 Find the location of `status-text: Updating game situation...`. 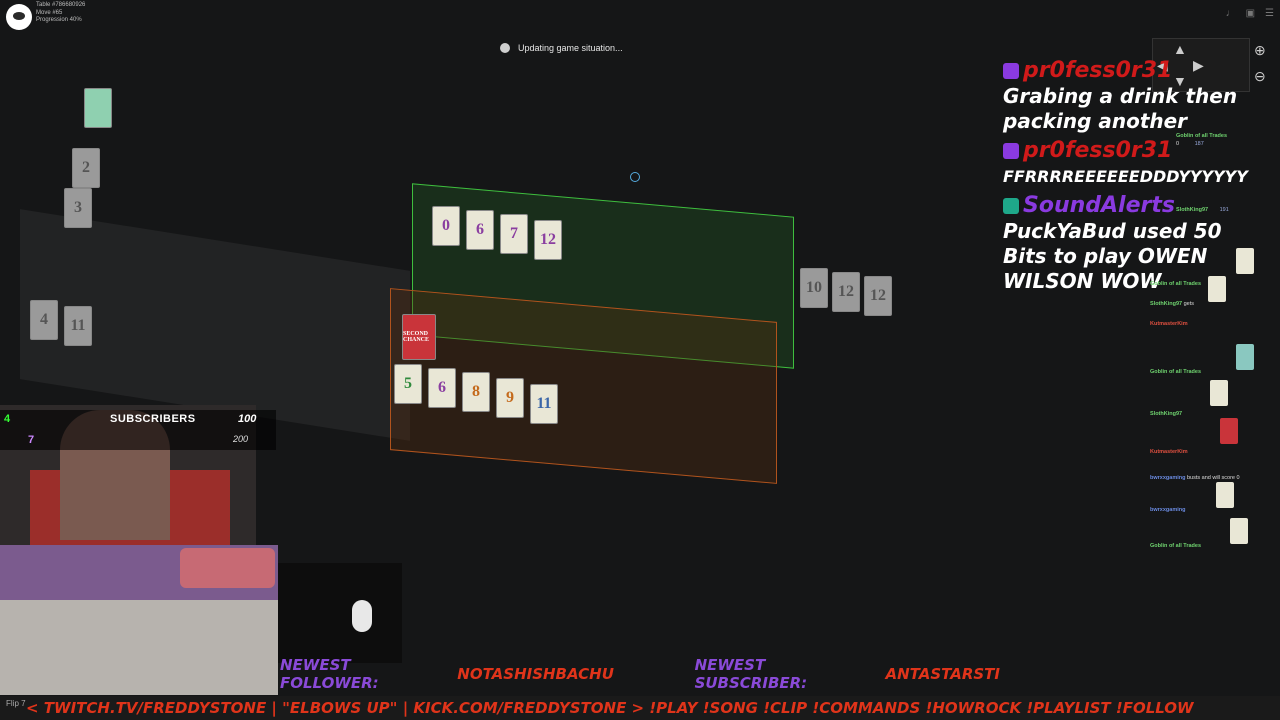

status-text: Updating game situation... is located at coordinates (570, 48).